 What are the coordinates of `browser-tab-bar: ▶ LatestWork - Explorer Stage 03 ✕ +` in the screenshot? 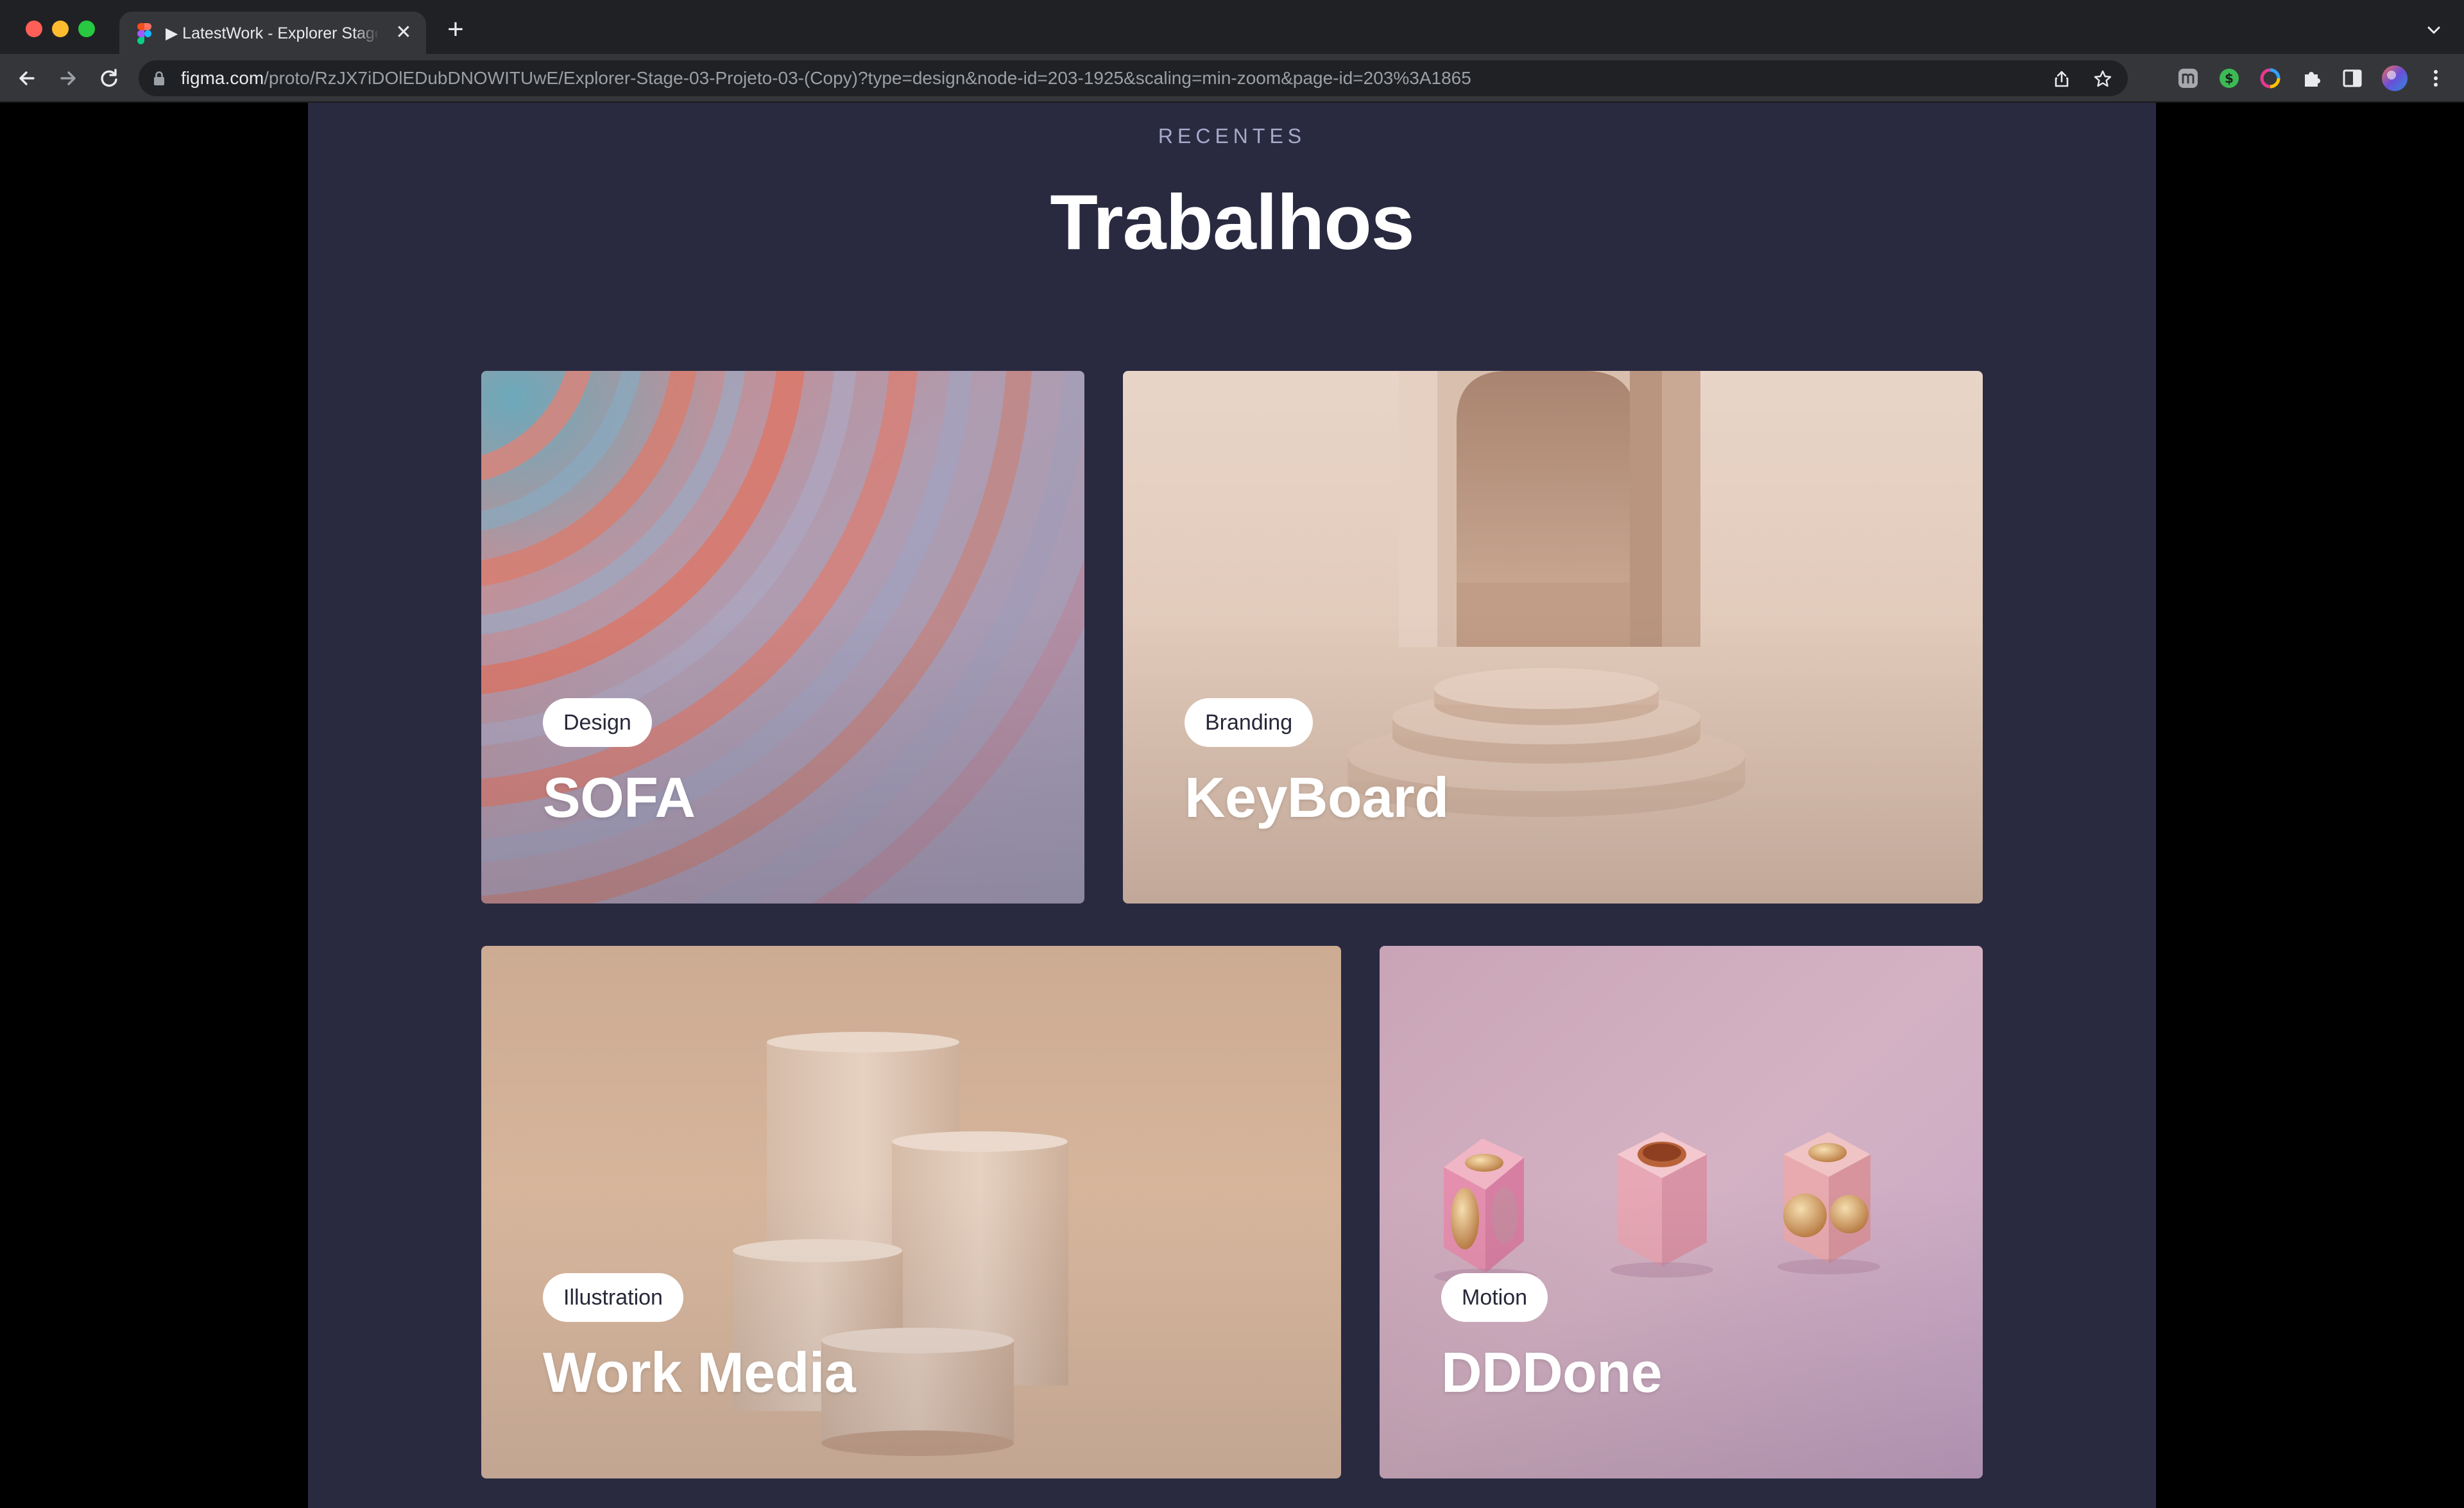 It's located at (1232, 27).